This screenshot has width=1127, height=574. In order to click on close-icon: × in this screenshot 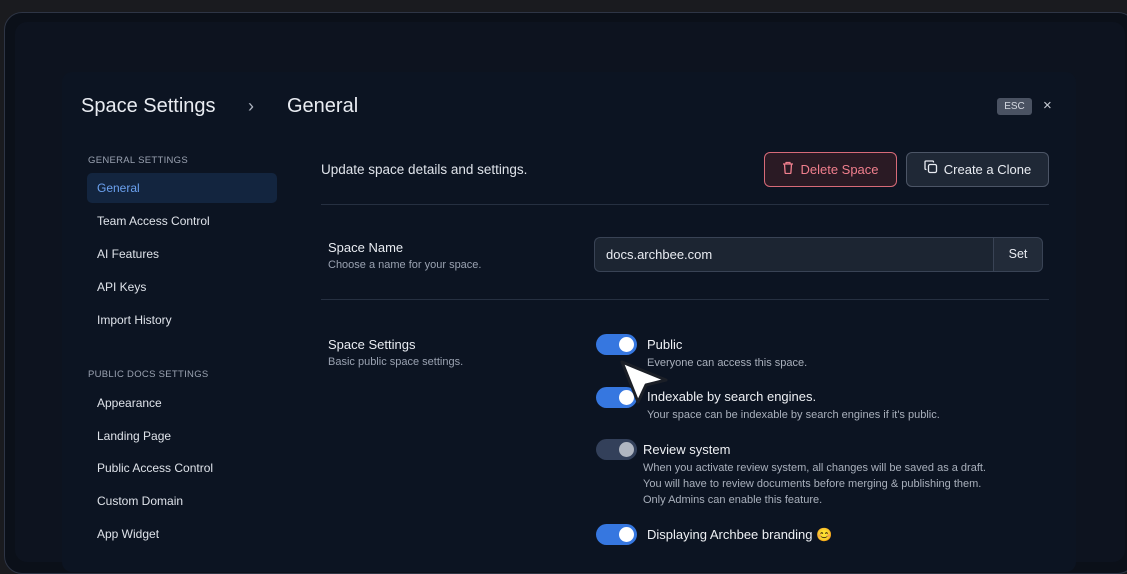, I will do `click(1047, 105)`.